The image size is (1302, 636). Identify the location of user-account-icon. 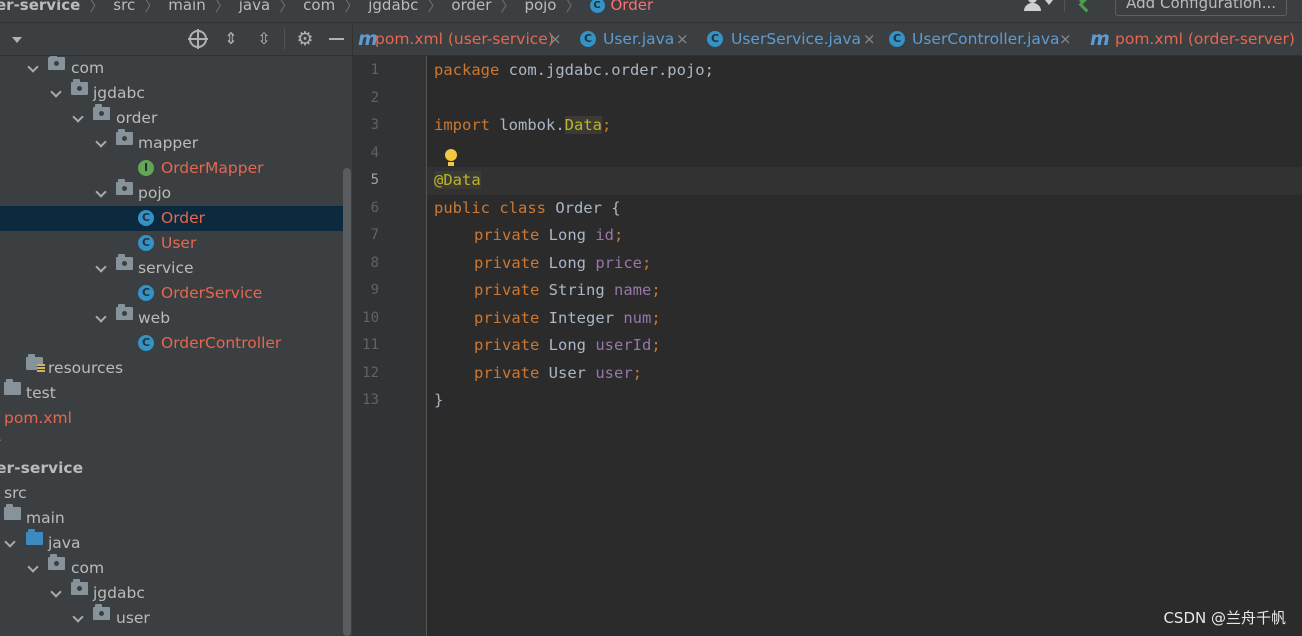
(1039, 6).